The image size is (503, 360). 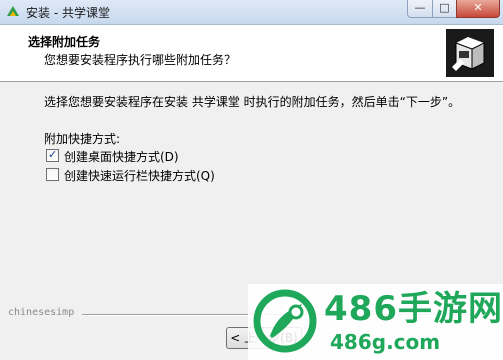 I want to click on window-title: 安装 - 共学课堂, so click(x=68, y=13).